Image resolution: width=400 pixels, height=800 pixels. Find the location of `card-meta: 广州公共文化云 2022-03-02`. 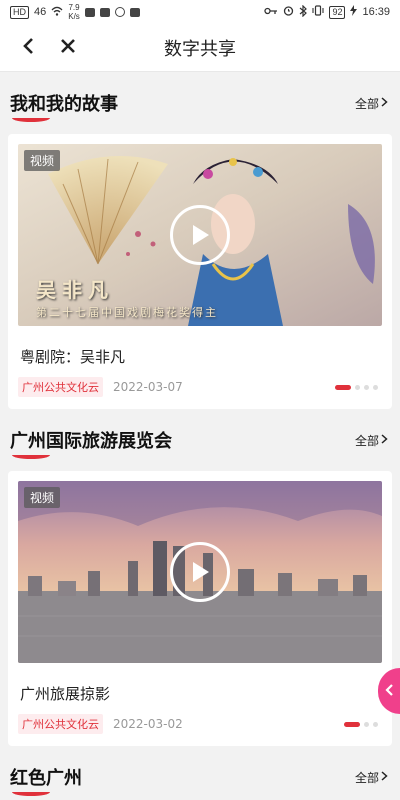

card-meta: 广州公共文化云 2022-03-02 is located at coordinates (200, 724).